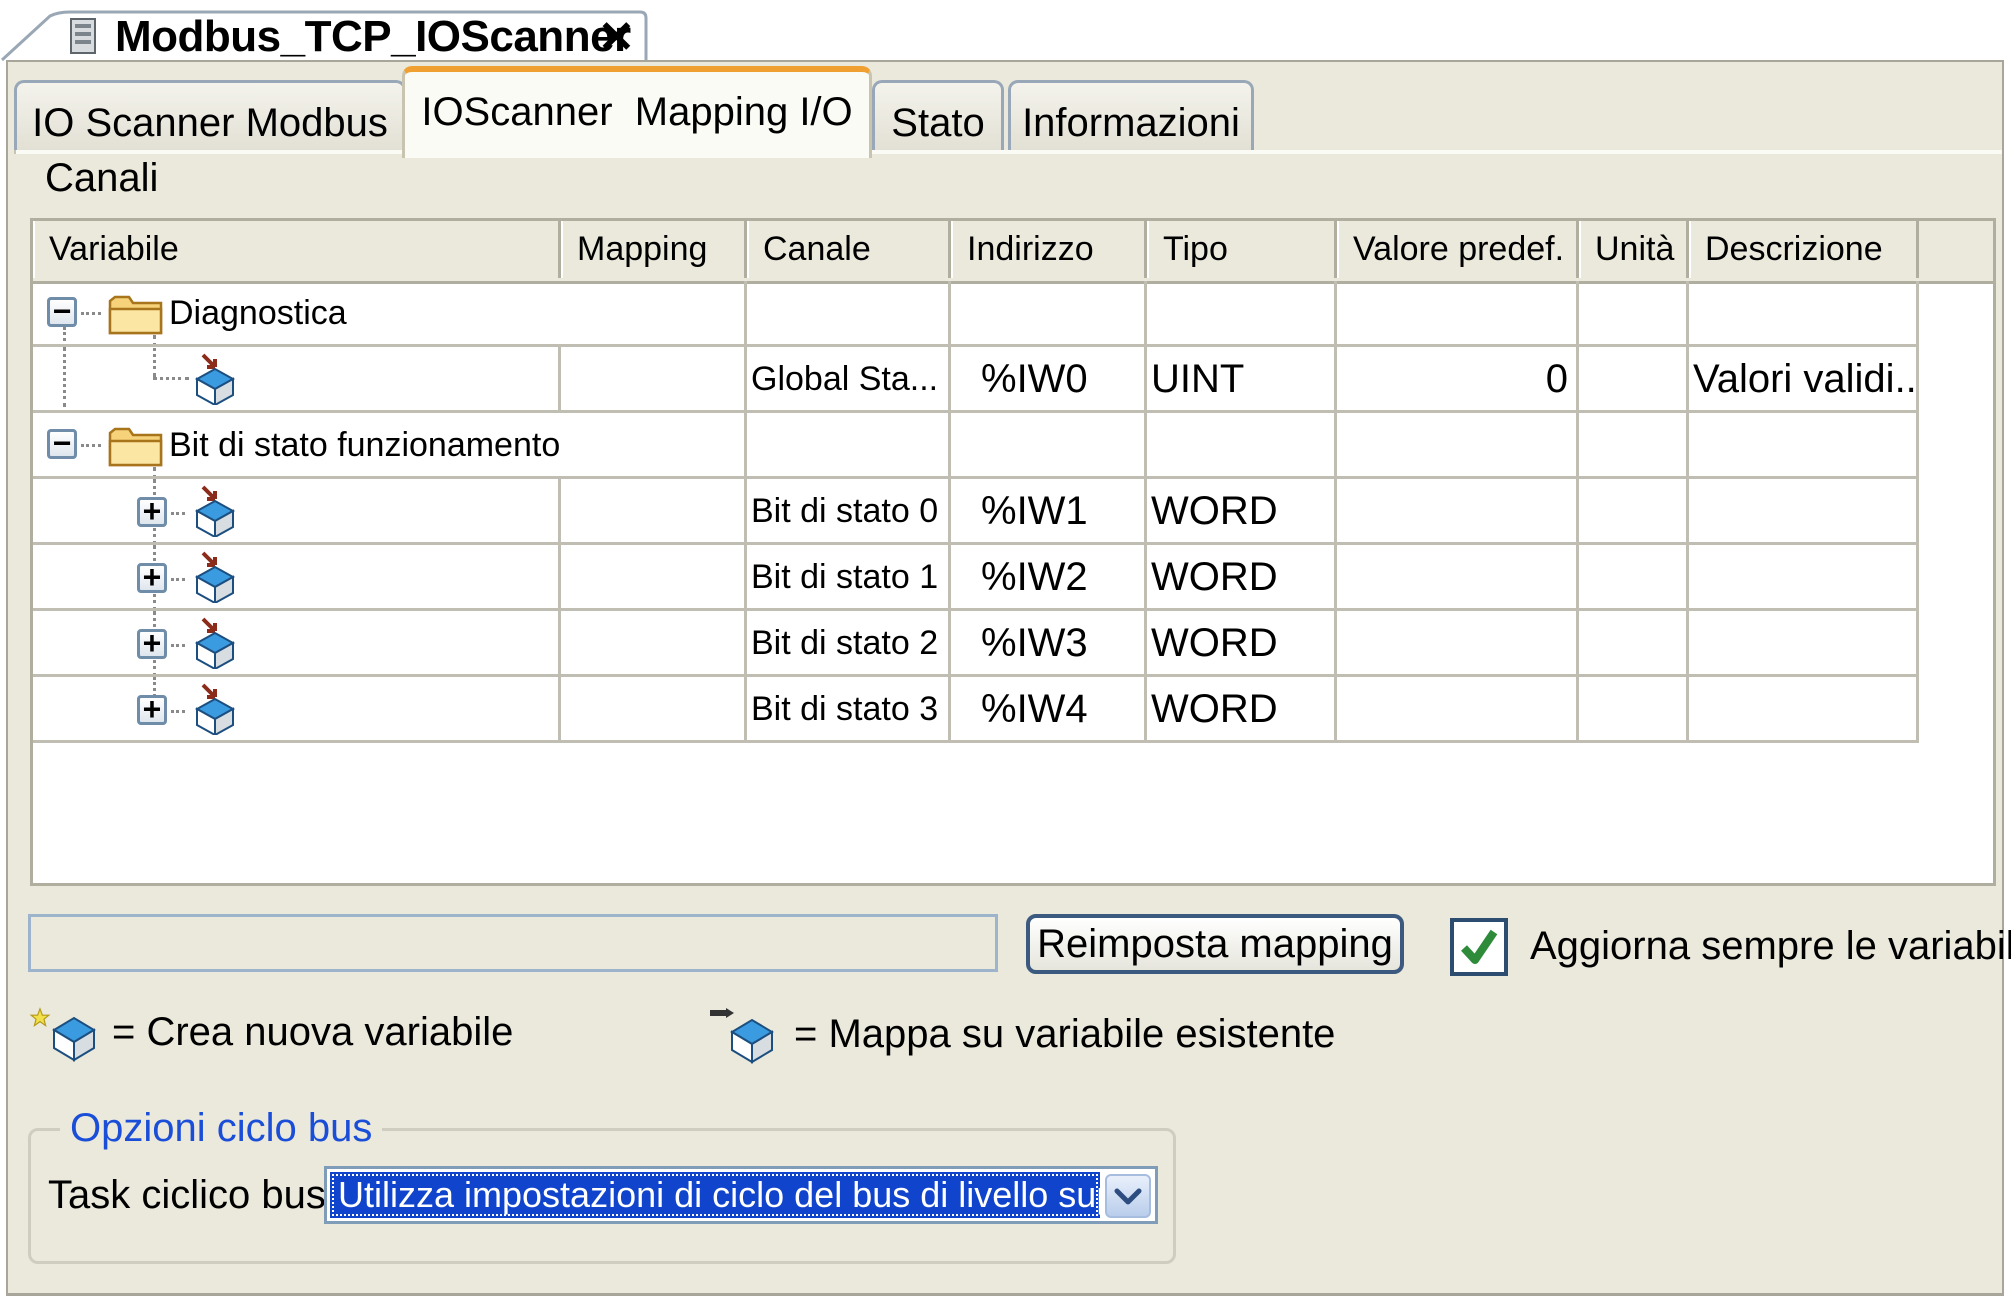 Image resolution: width=2011 pixels, height=1303 pixels. Describe the element at coordinates (938, 116) in the screenshot. I see `tab-stato: Stato` at that location.